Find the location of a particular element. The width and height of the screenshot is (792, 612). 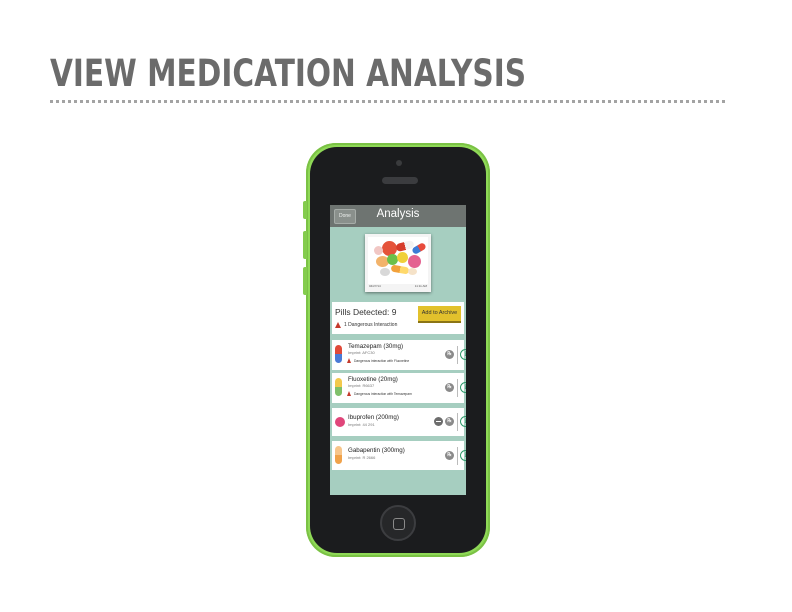

med-row-ibuprofen: Ibuprofen (200mg) Imprint: 44 291 ℞ i is located at coordinates (399, 422).